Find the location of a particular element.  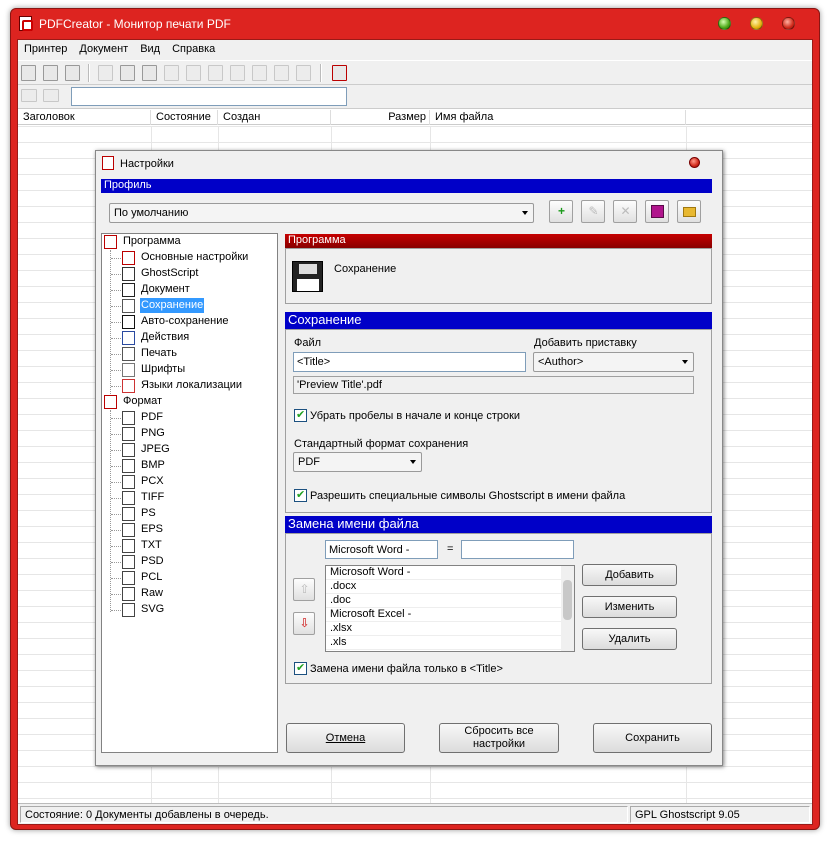

prefix-select: <Author> is located at coordinates (613, 362).